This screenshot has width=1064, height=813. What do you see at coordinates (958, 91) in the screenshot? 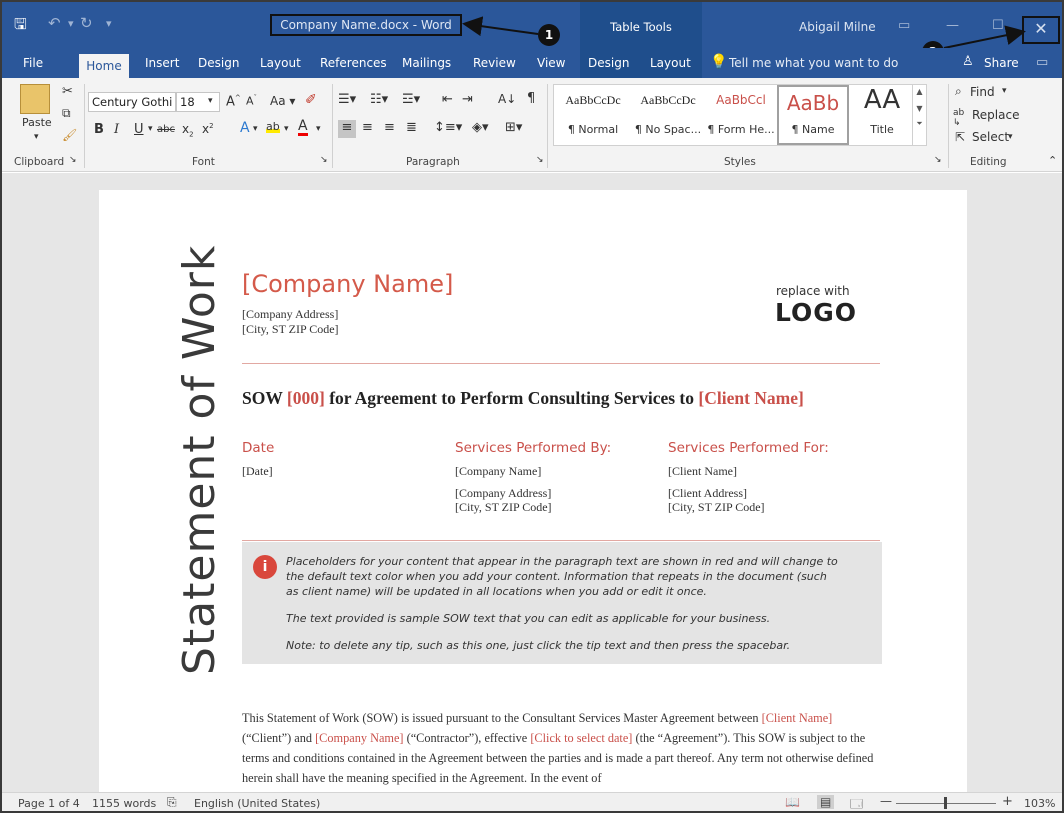
I see `find-icon: ⌕` at bounding box center [958, 91].